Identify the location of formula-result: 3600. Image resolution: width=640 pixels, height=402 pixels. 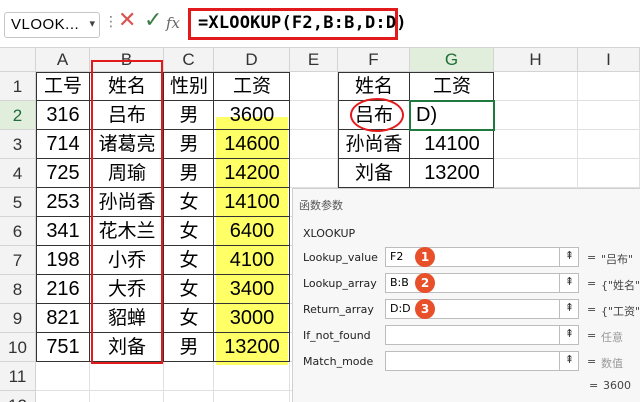
(617, 385).